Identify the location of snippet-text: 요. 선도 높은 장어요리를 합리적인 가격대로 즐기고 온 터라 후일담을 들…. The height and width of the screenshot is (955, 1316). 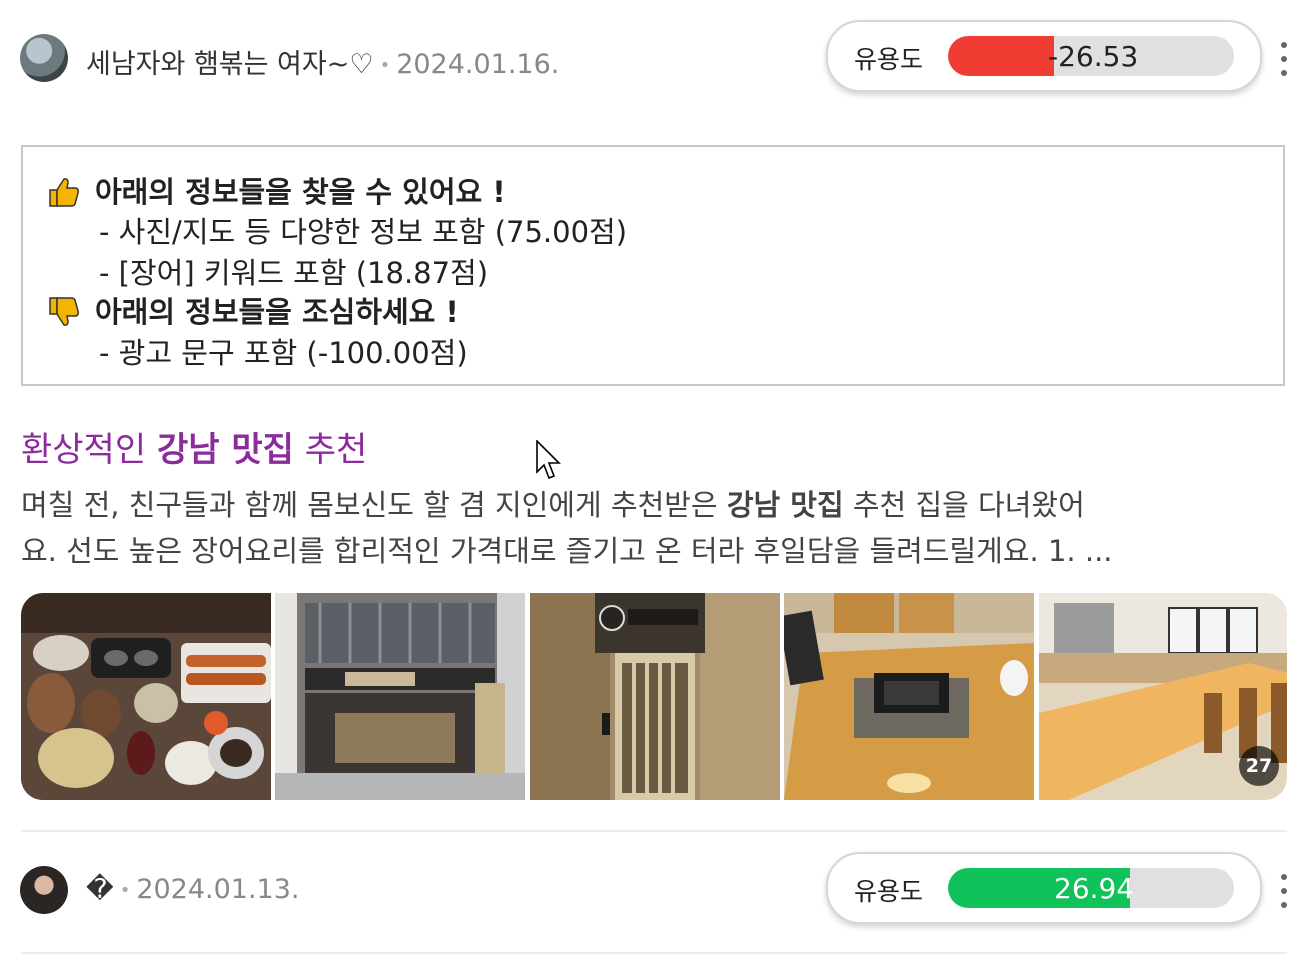
(567, 551).